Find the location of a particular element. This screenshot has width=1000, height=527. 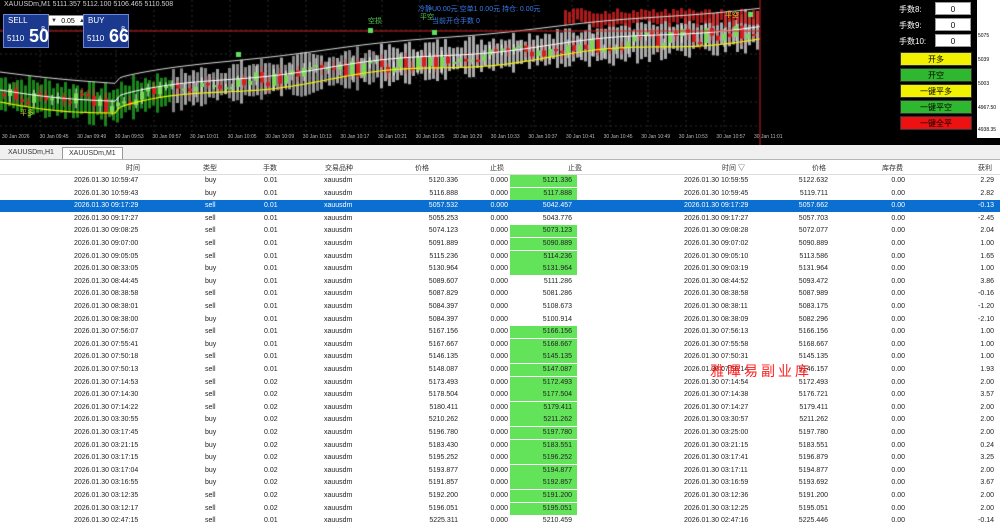

close-all-short-button: 一键平空 is located at coordinates (936, 107).